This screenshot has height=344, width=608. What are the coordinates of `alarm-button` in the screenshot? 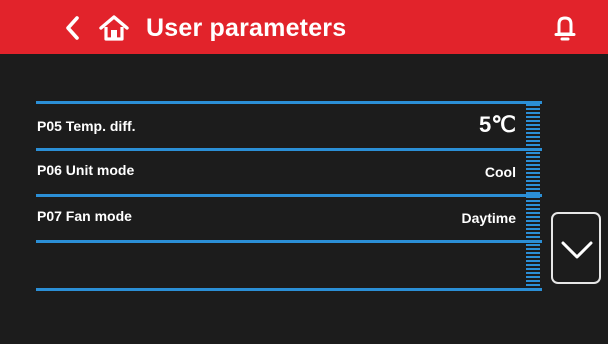 It's located at (565, 28).